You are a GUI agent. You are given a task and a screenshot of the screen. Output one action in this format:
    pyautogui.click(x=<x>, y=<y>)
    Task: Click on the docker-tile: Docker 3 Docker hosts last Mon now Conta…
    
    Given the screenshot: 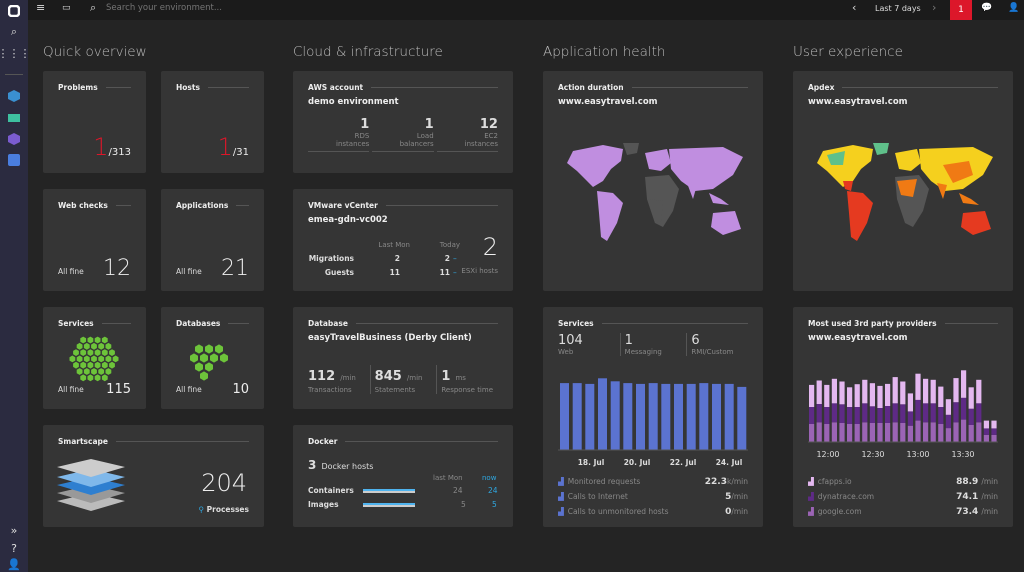 What is the action you would take?
    pyautogui.click(x=403, y=476)
    